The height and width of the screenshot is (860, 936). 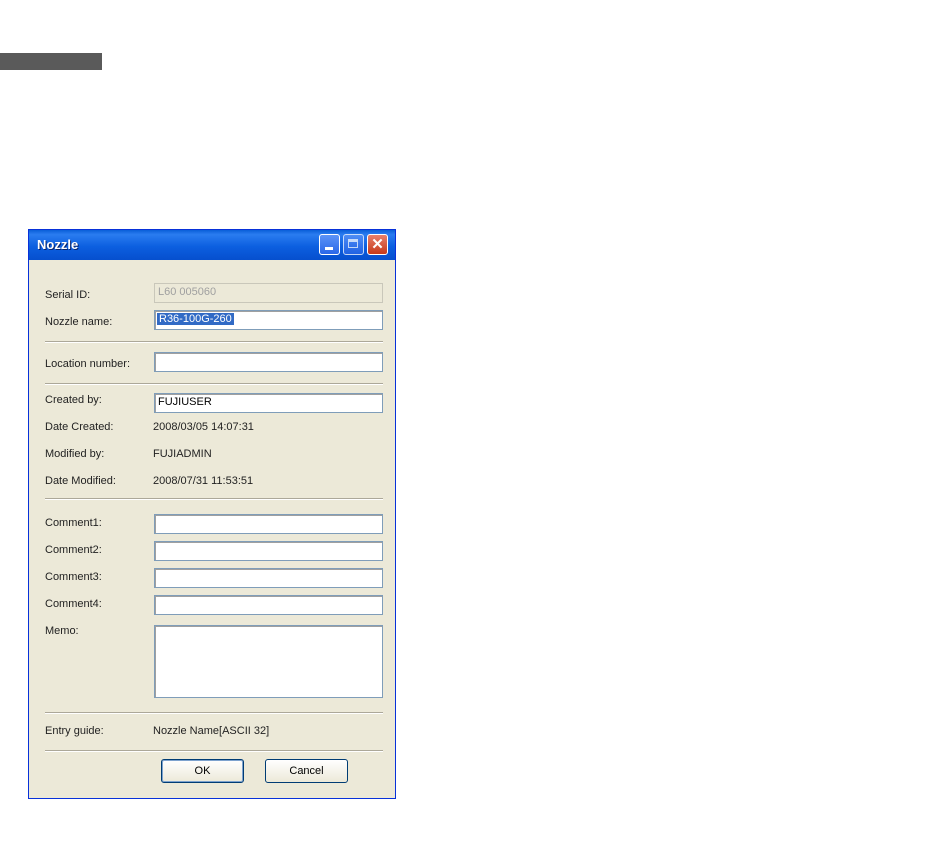 I want to click on modified-by-label: Modified by:, so click(x=75, y=454).